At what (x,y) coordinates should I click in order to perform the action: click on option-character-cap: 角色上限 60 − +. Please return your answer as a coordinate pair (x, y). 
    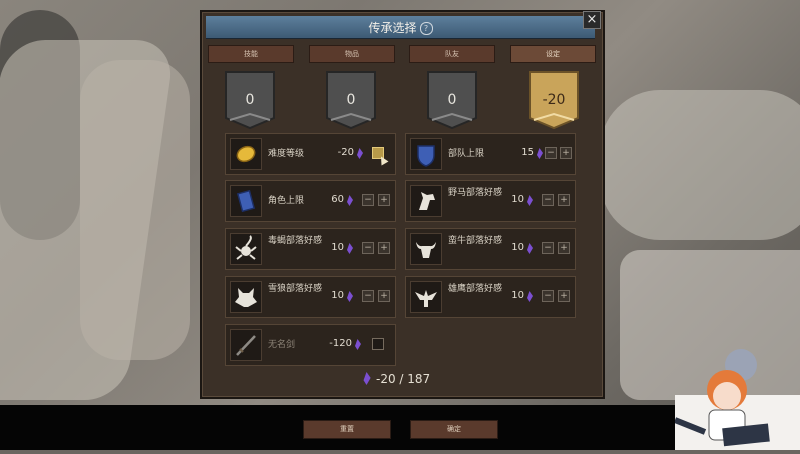
    Looking at the image, I should click on (310, 201).